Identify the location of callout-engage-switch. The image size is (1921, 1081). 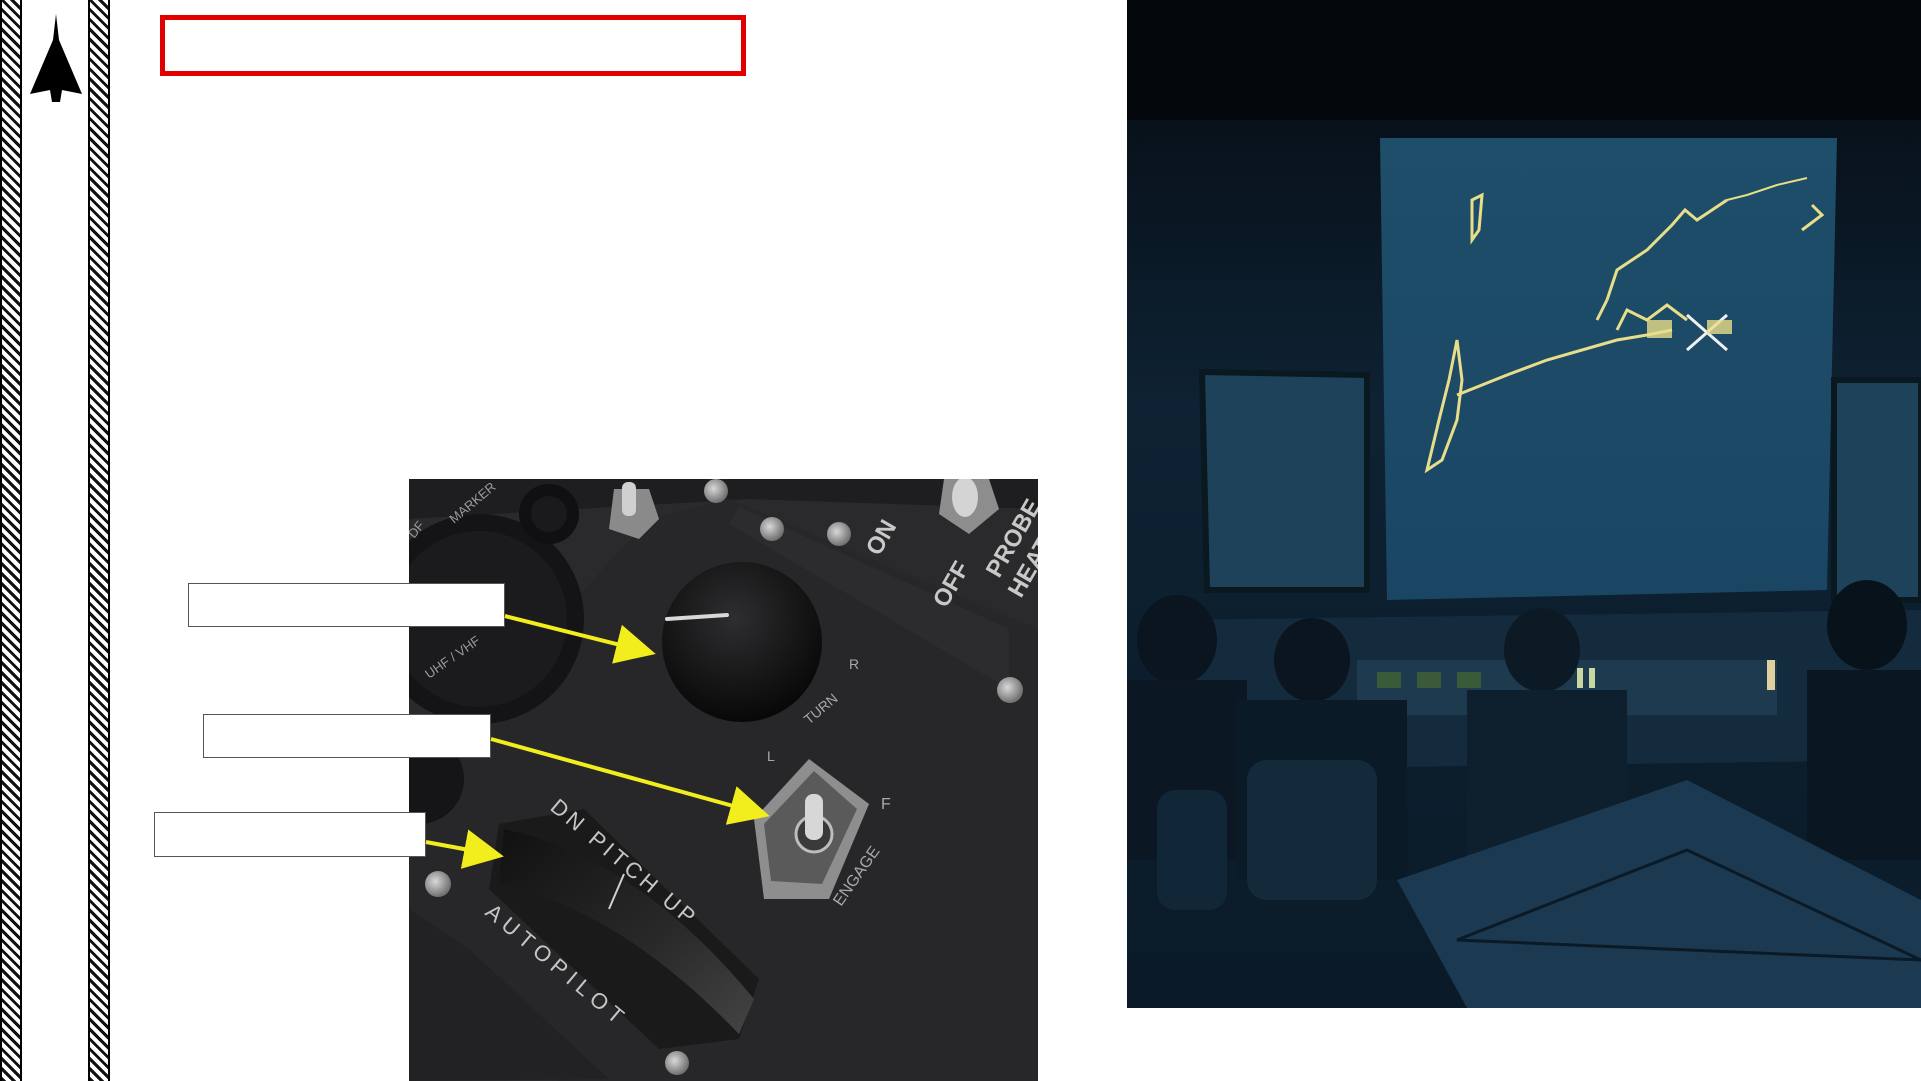
(347, 736).